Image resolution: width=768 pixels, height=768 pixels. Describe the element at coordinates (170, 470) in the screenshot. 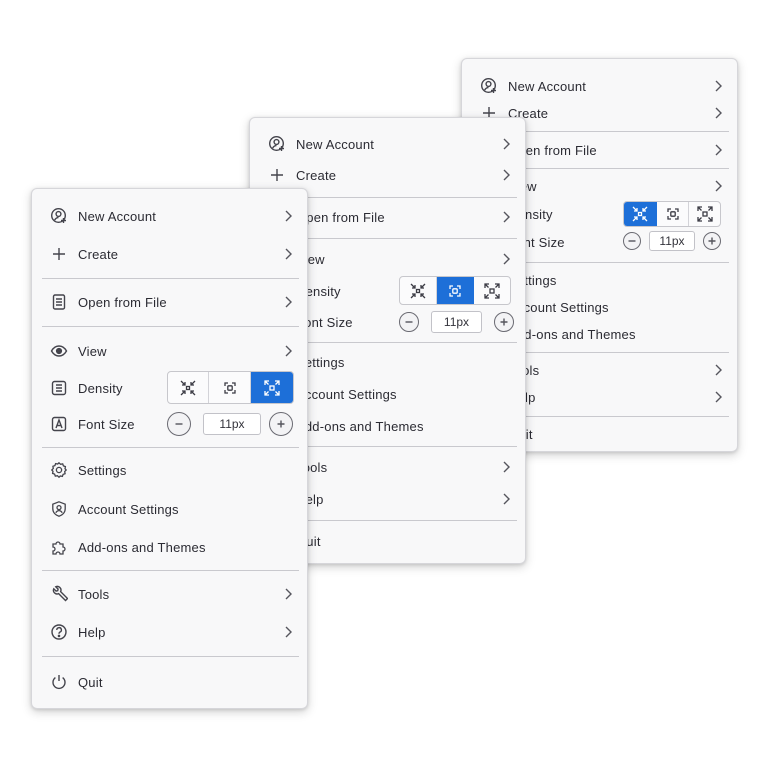

I see `menu-item-settings: Settings` at that location.